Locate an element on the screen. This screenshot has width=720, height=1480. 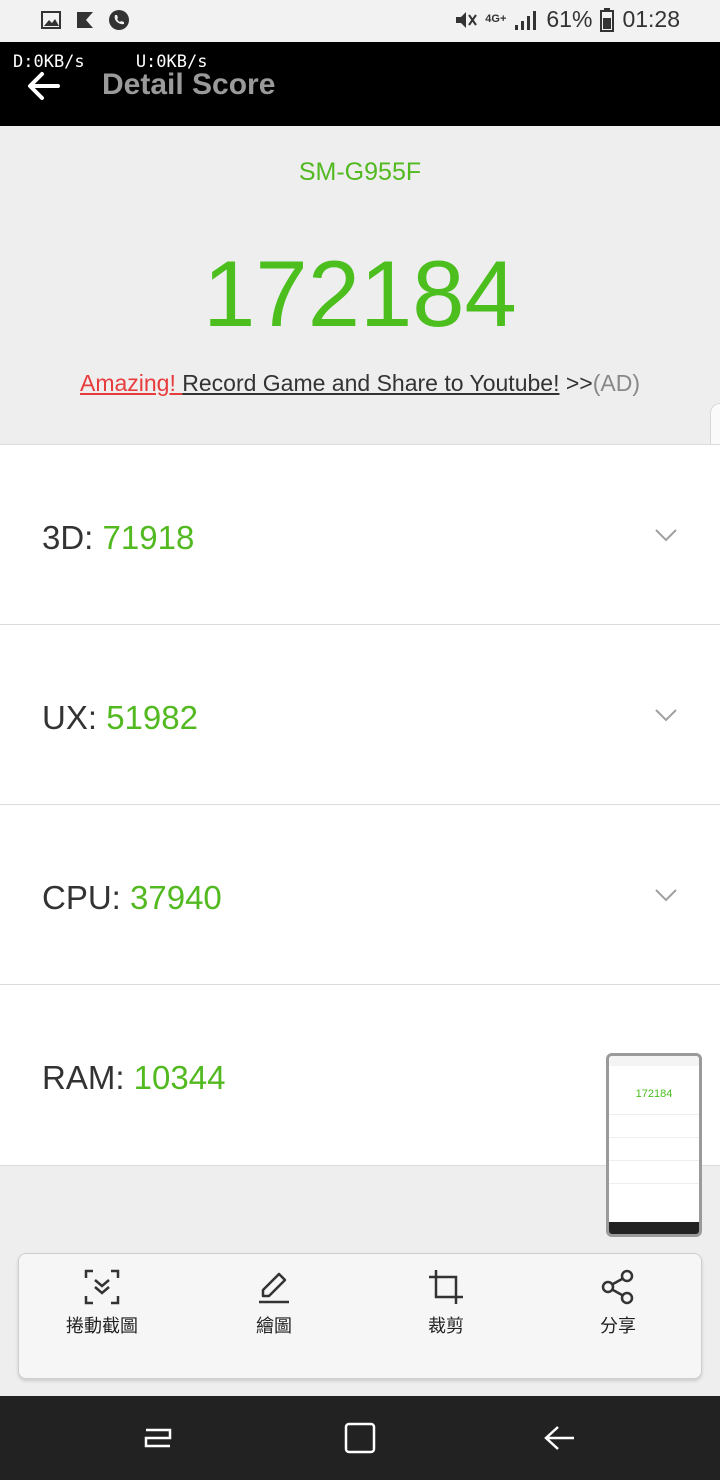
battery-percent: 61% is located at coordinates (569, 19).